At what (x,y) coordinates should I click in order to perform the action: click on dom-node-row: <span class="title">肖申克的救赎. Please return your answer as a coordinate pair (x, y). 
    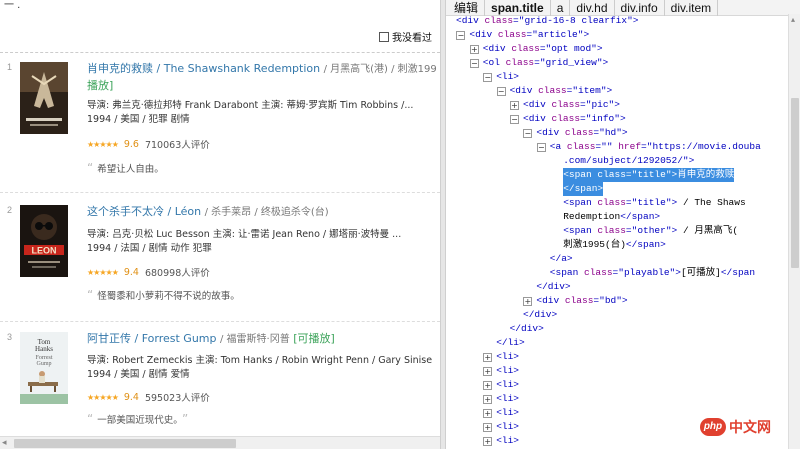
    Looking at the image, I should click on (649, 175).